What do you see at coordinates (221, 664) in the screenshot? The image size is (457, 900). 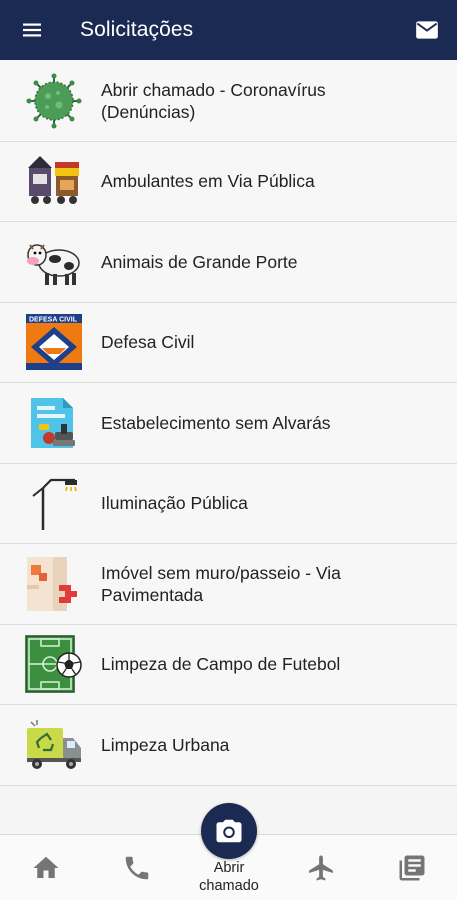 I see `item-label-line1: Limpeza de Campo de Futebol` at bounding box center [221, 664].